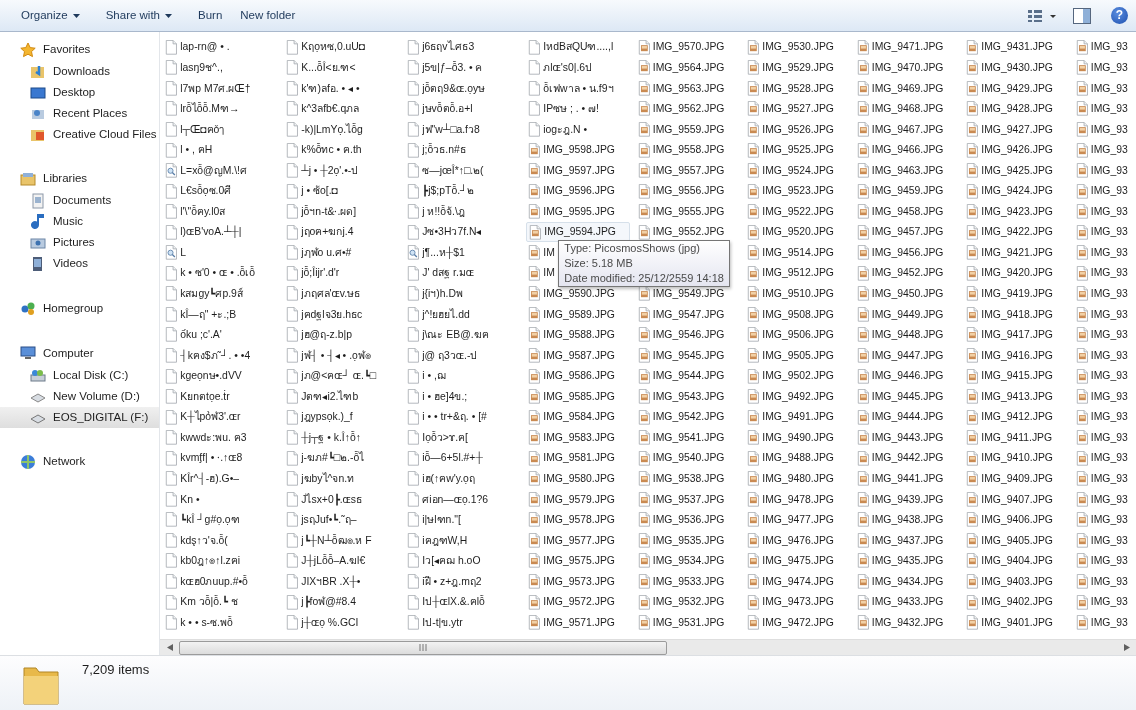  I want to click on file-name: IMG_9492.JPG, so click(798, 396).